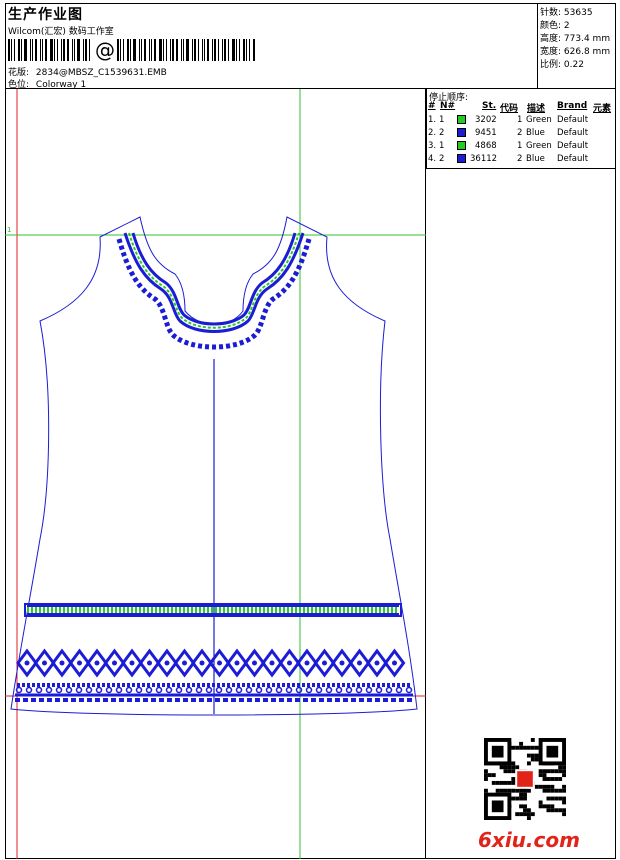 This screenshot has width=620, height=860. I want to click on table-row: 3. 1 4868 1 Green Default, so click(508, 146).